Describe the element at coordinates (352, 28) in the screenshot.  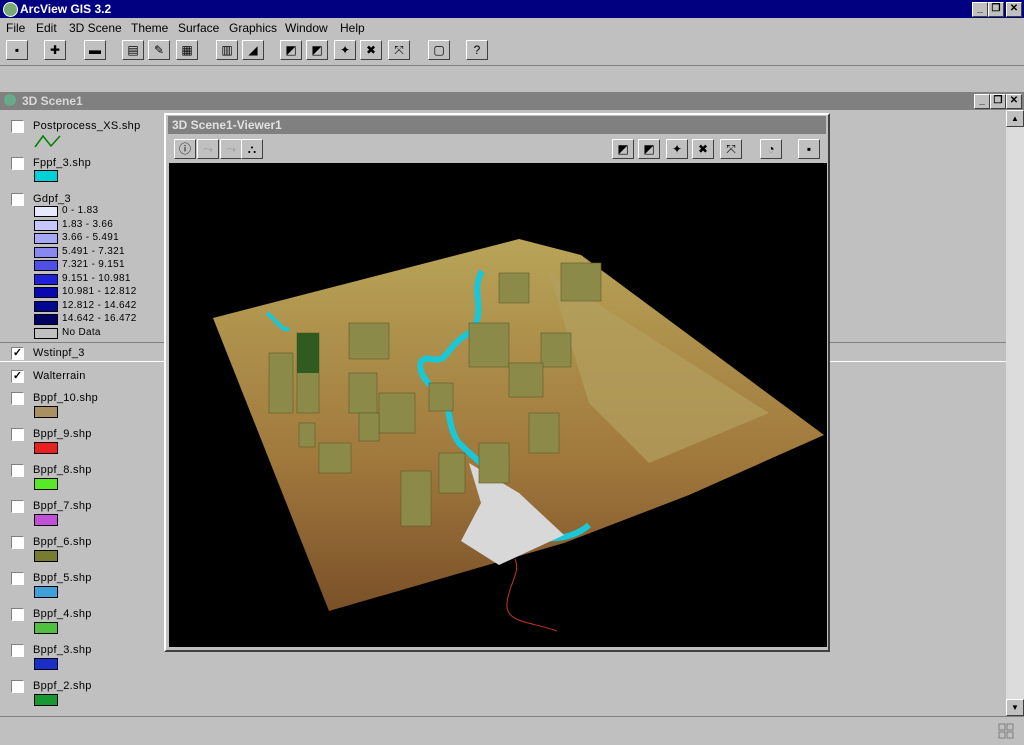
I see `menu-help: Help` at that location.